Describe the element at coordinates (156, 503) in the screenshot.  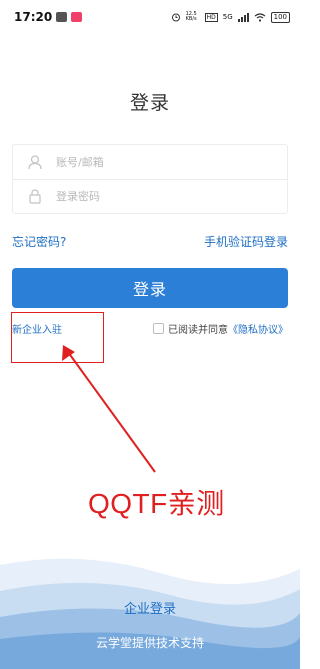
I see `annotation-text: QQTF亲测` at that location.